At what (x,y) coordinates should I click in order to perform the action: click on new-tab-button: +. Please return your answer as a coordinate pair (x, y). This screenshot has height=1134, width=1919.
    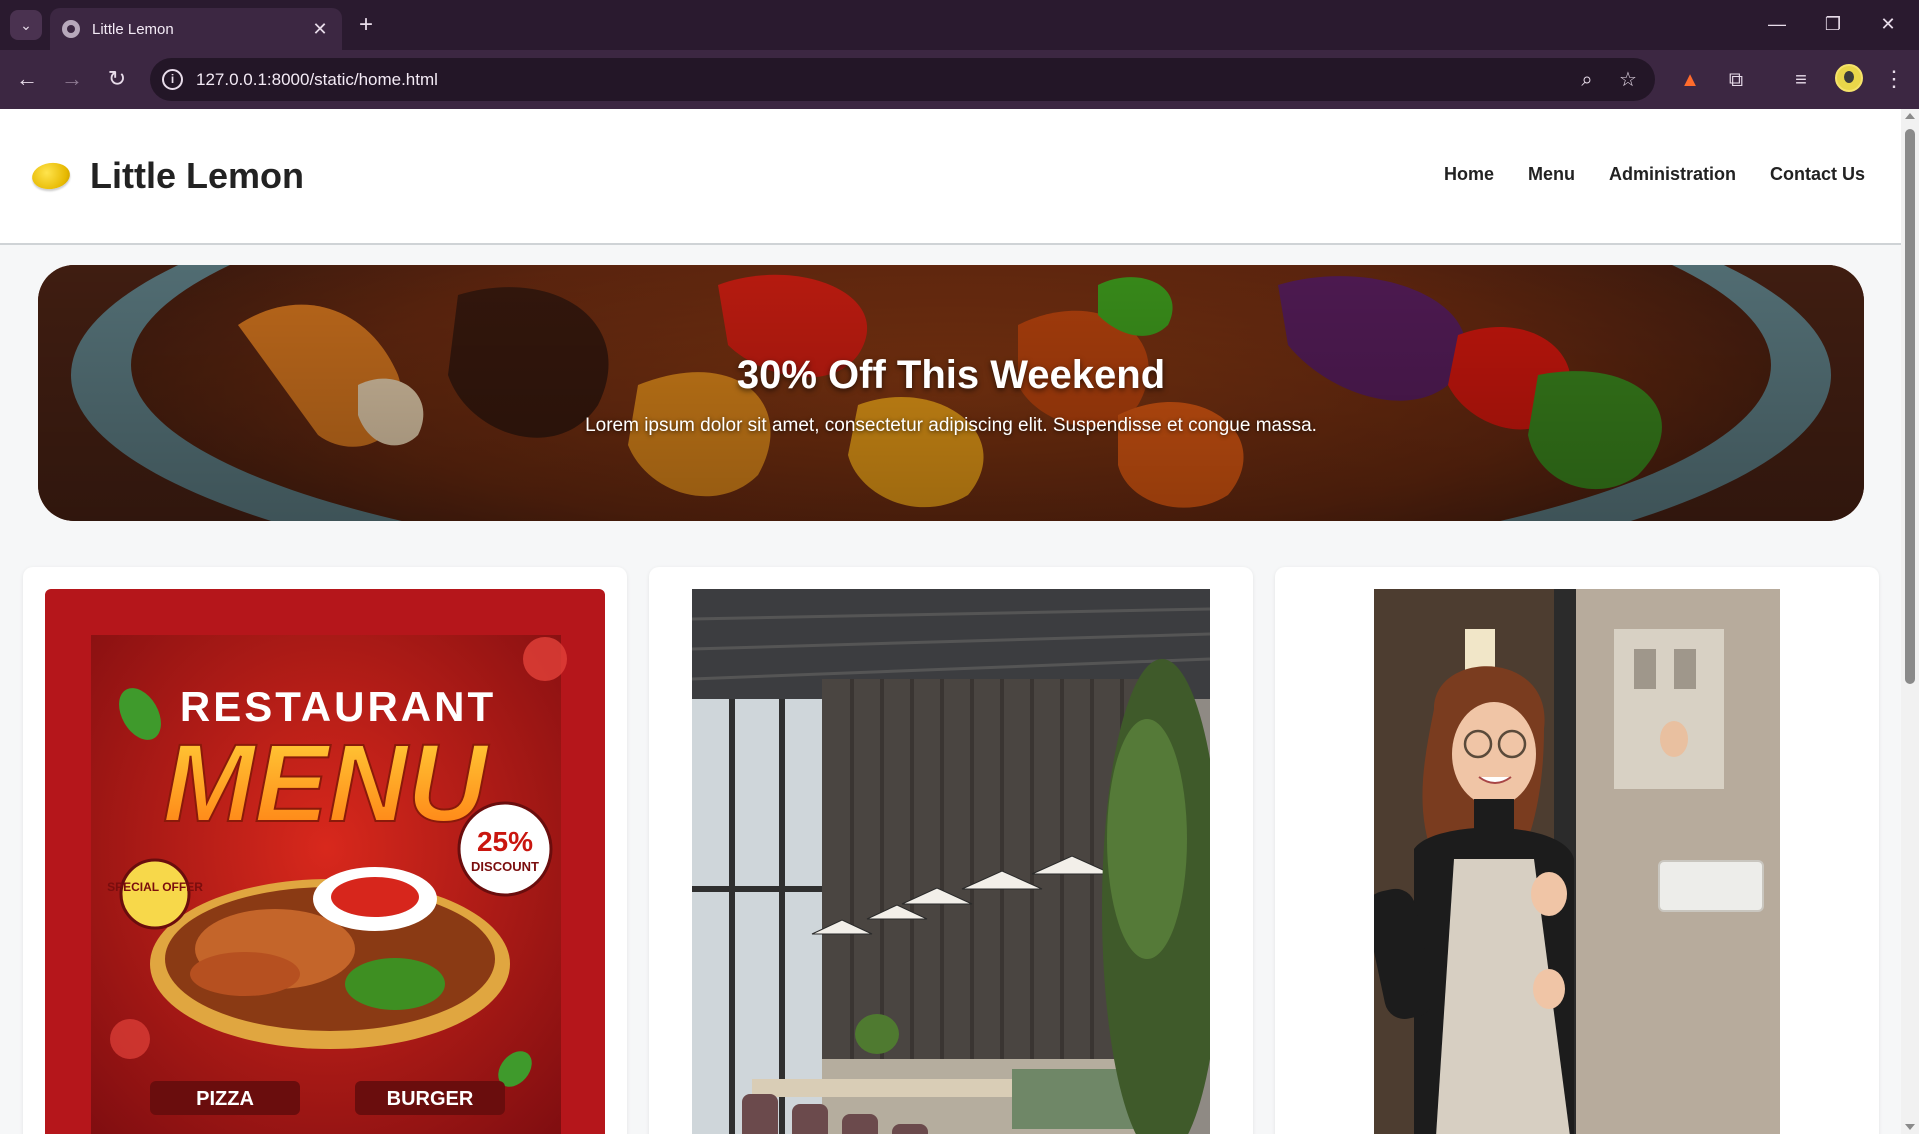
    Looking at the image, I should click on (366, 26).